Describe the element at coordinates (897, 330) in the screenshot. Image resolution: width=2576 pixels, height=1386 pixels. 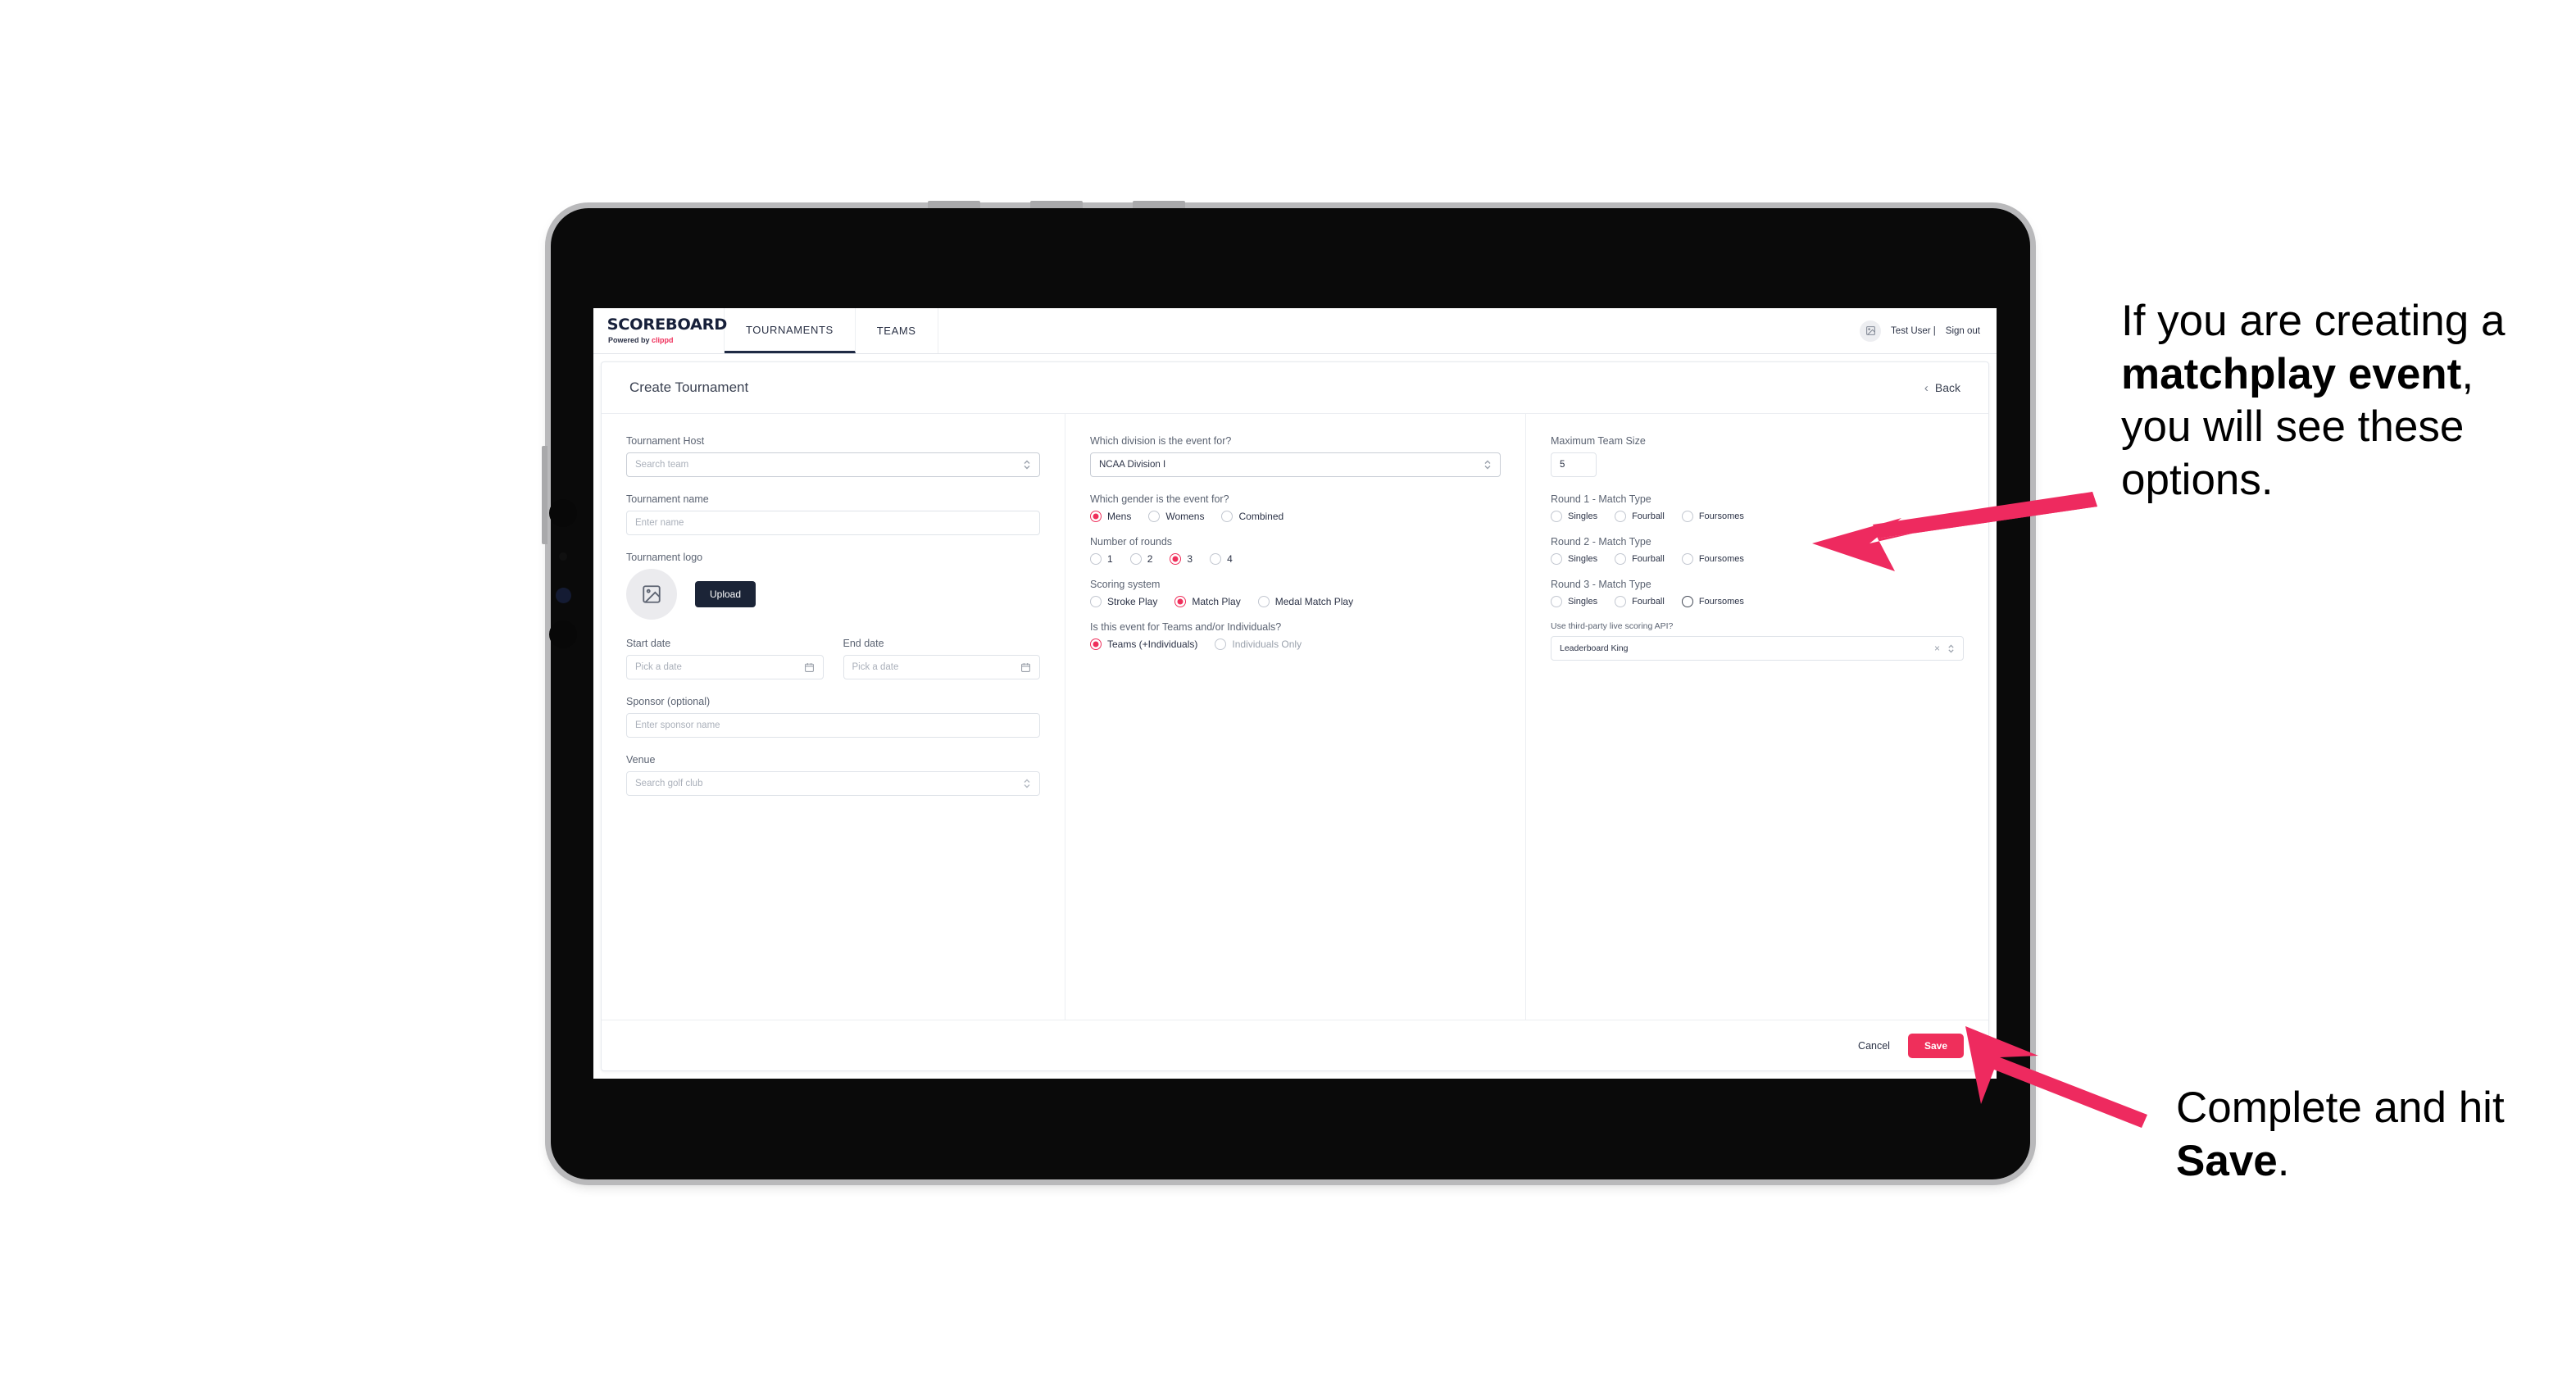
I see `tab-teams: TEAMS` at that location.